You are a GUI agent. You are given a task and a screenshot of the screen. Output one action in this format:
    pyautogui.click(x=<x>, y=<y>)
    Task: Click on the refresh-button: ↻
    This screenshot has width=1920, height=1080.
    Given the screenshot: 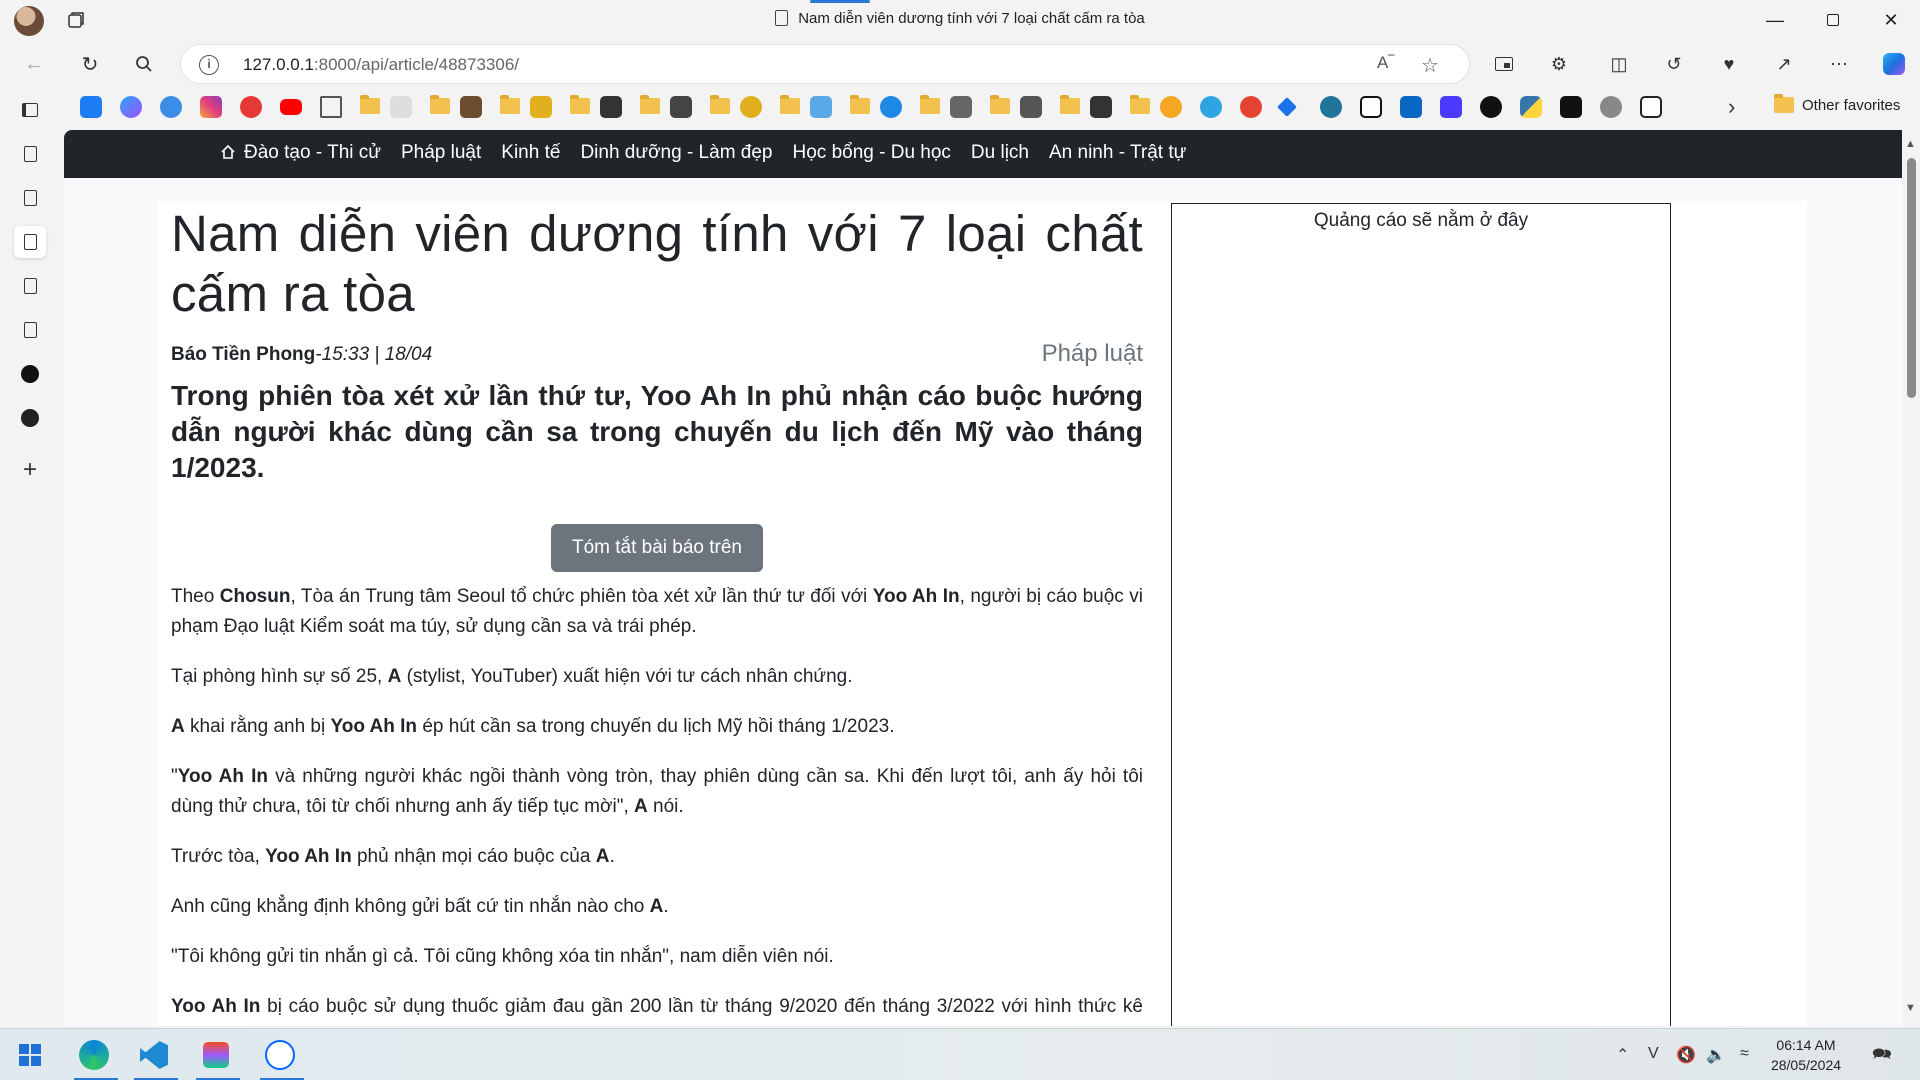 What is the action you would take?
    pyautogui.click(x=90, y=64)
    